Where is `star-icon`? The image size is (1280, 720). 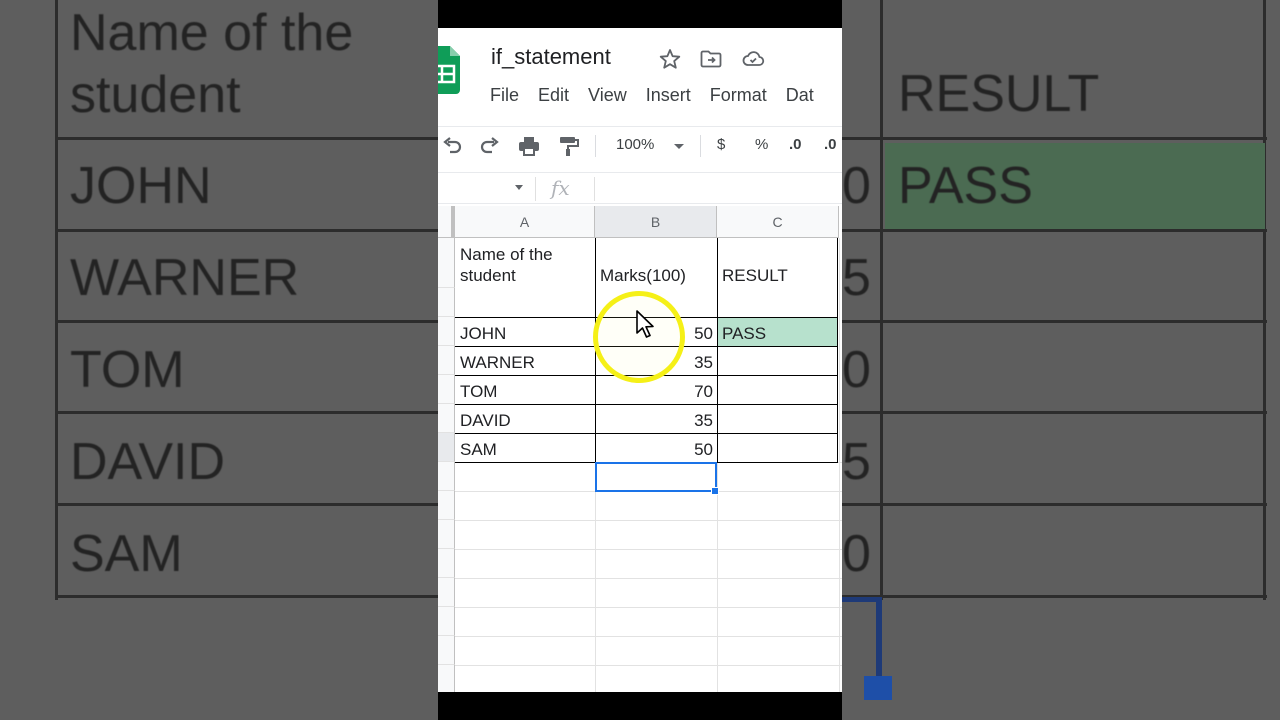 star-icon is located at coordinates (670, 59).